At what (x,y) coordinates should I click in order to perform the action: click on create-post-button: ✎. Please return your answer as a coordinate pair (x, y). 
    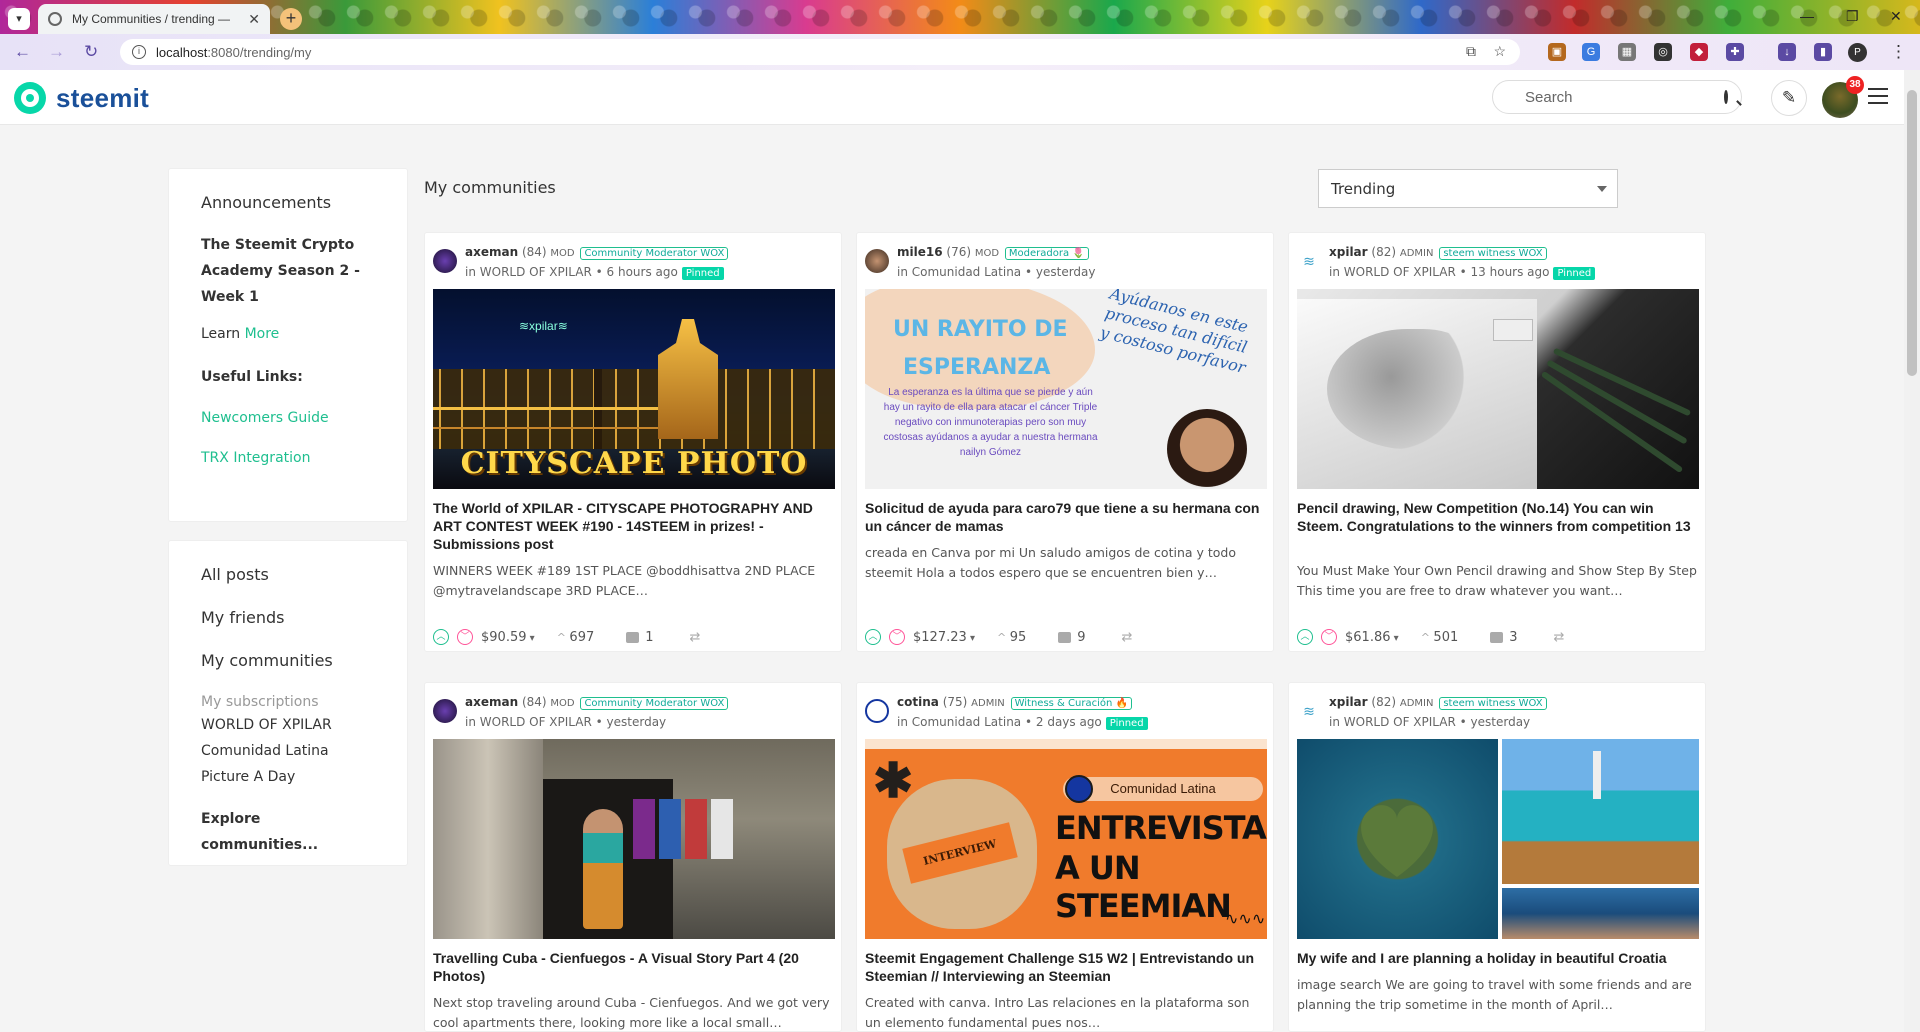
    Looking at the image, I should click on (1789, 98).